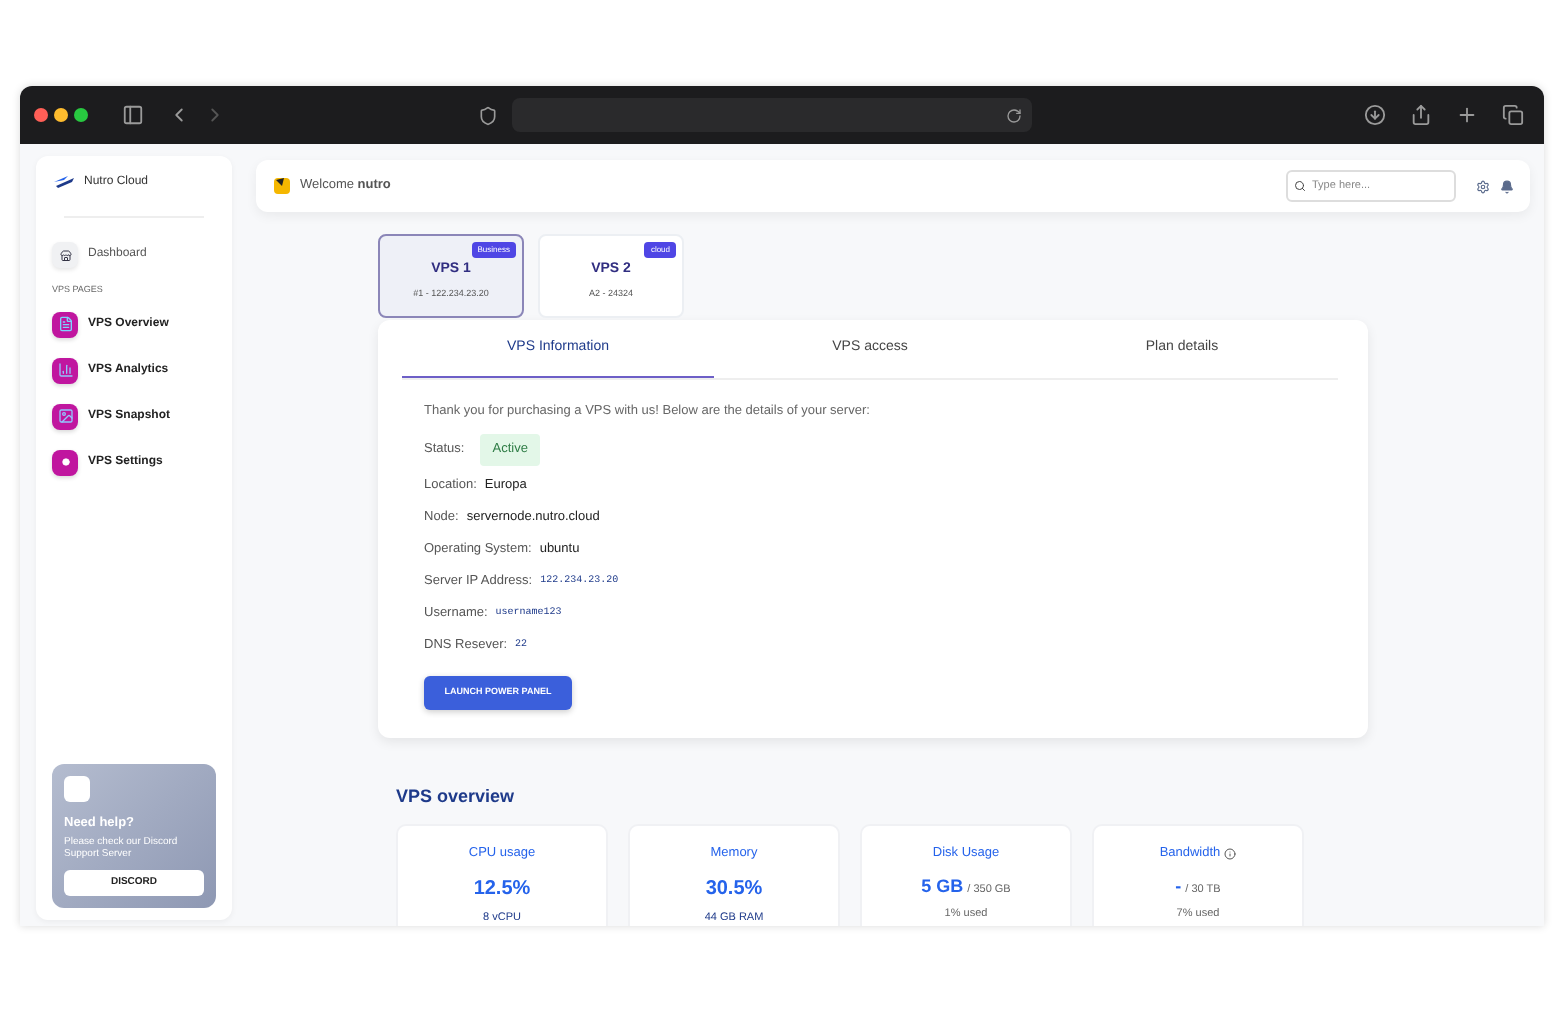 This screenshot has height=1014, width=1564. Describe the element at coordinates (942, 886) in the screenshot. I see `stat-value: 5 GB` at that location.